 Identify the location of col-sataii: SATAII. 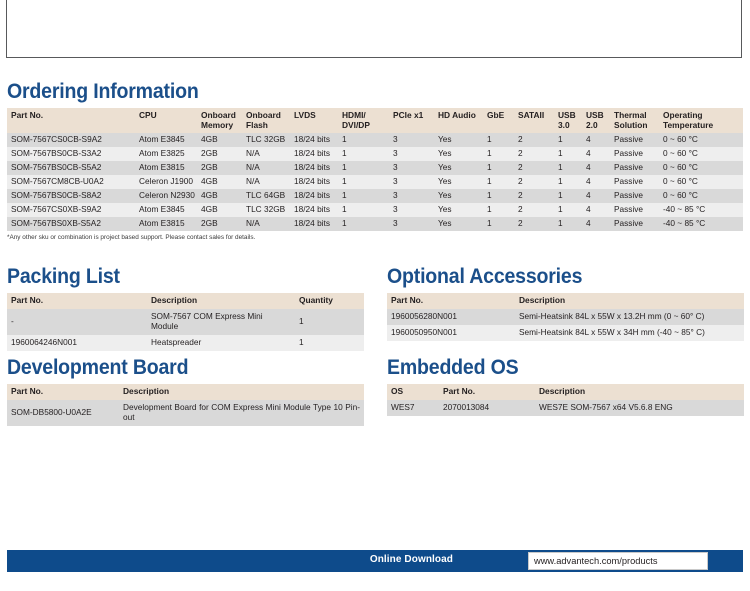
(534, 121).